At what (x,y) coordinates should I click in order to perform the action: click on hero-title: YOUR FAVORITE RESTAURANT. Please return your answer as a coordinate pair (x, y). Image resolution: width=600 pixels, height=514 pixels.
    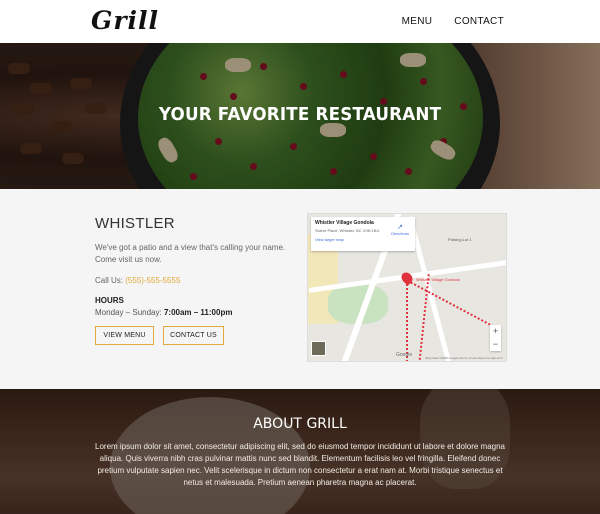
    Looking at the image, I should click on (300, 114).